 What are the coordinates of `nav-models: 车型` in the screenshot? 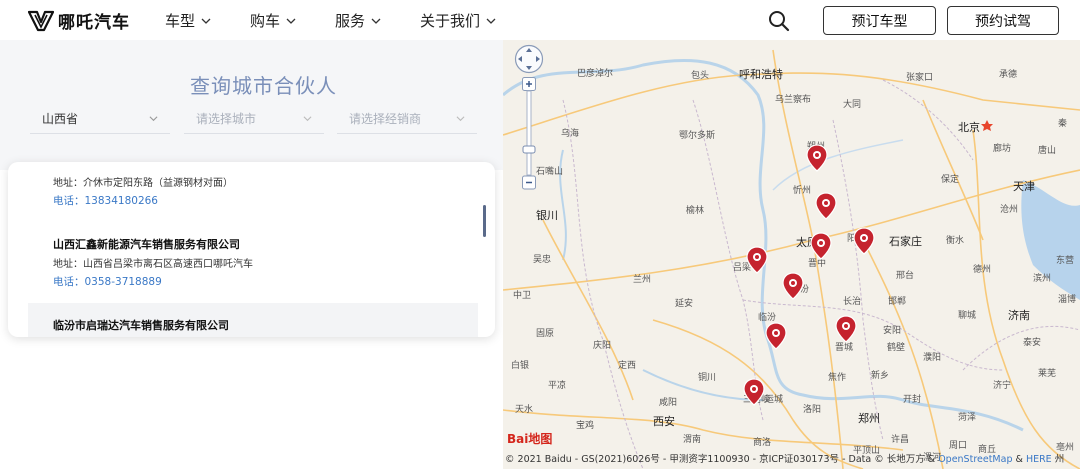 It's located at (188, 20).